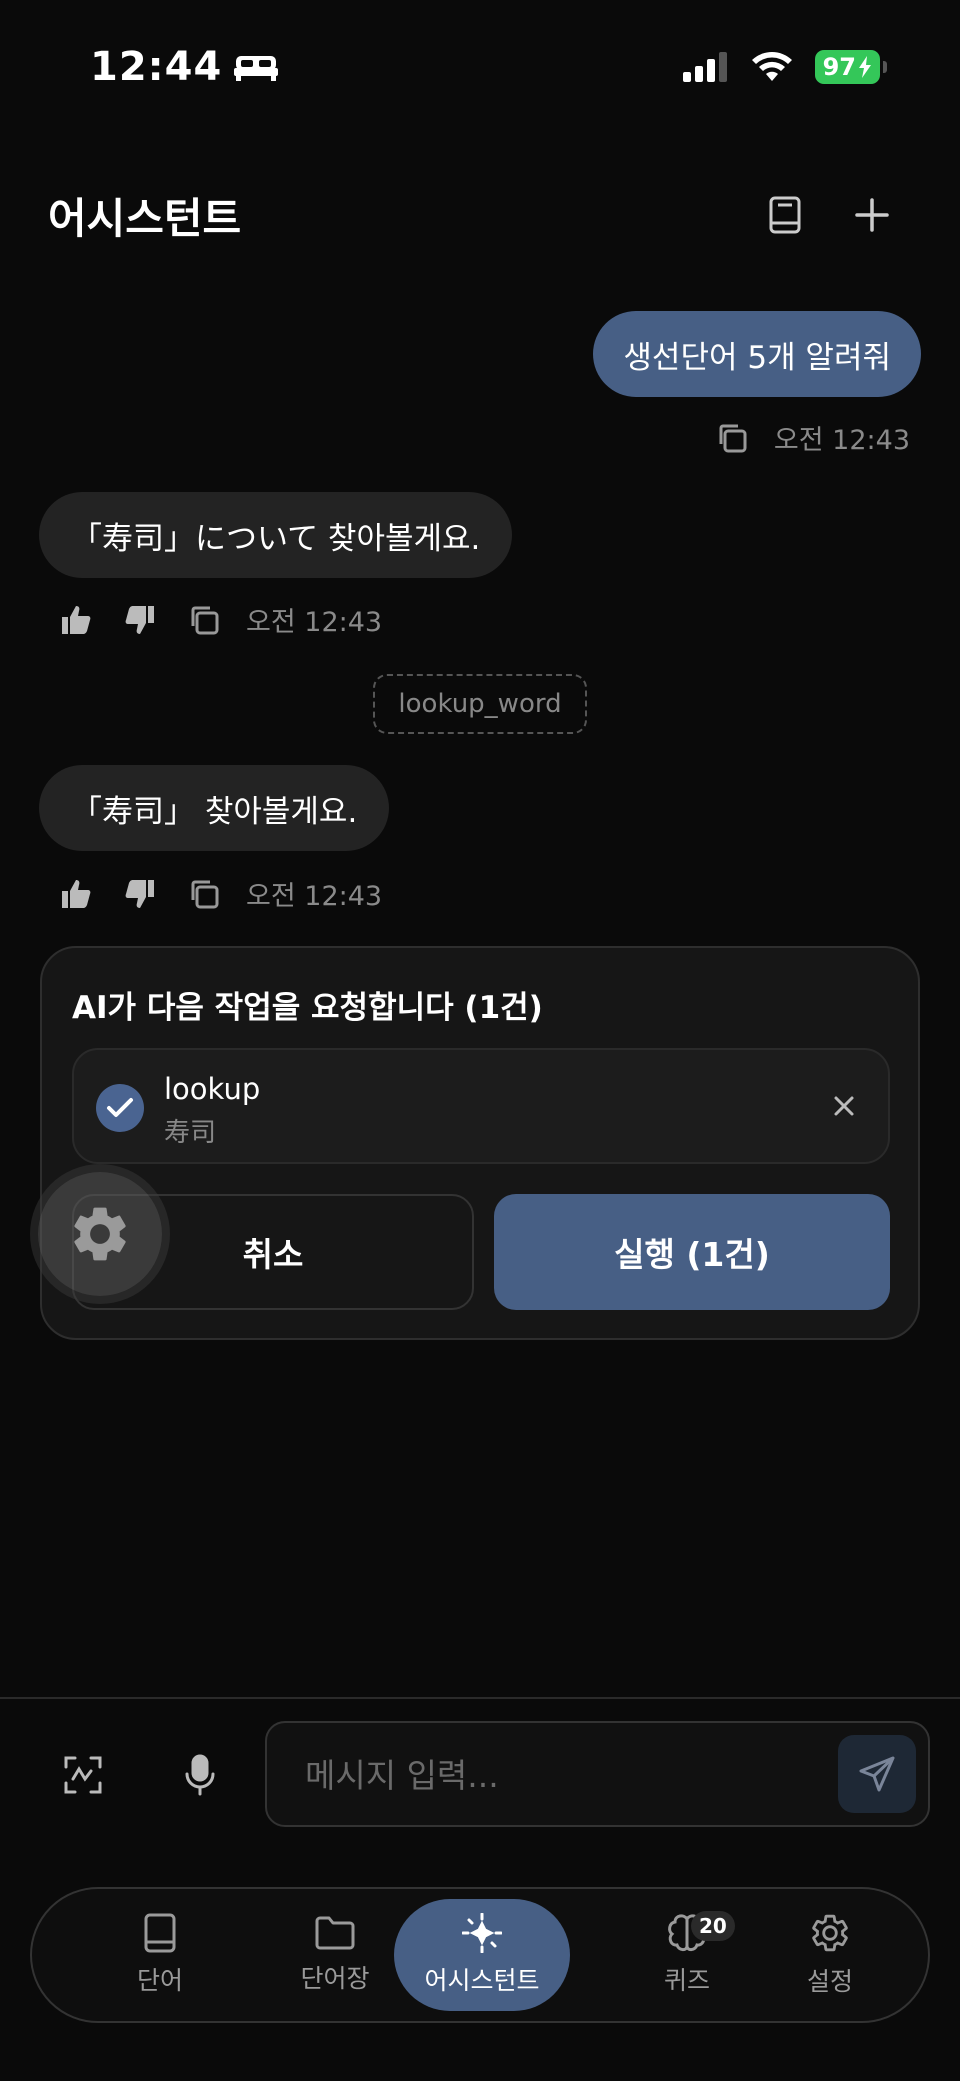  I want to click on assistant-message-bubble: 「寿司」 찾아볼게요., so click(214, 808).